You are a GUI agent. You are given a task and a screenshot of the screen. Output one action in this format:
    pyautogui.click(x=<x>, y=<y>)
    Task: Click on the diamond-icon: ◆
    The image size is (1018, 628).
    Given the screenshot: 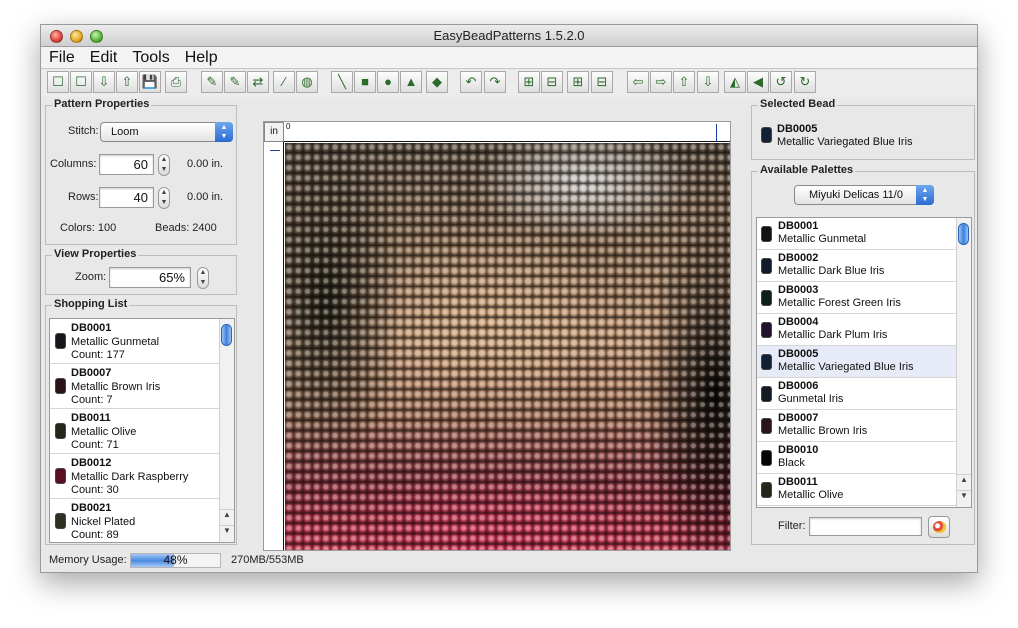 What is the action you would take?
    pyautogui.click(x=437, y=81)
    